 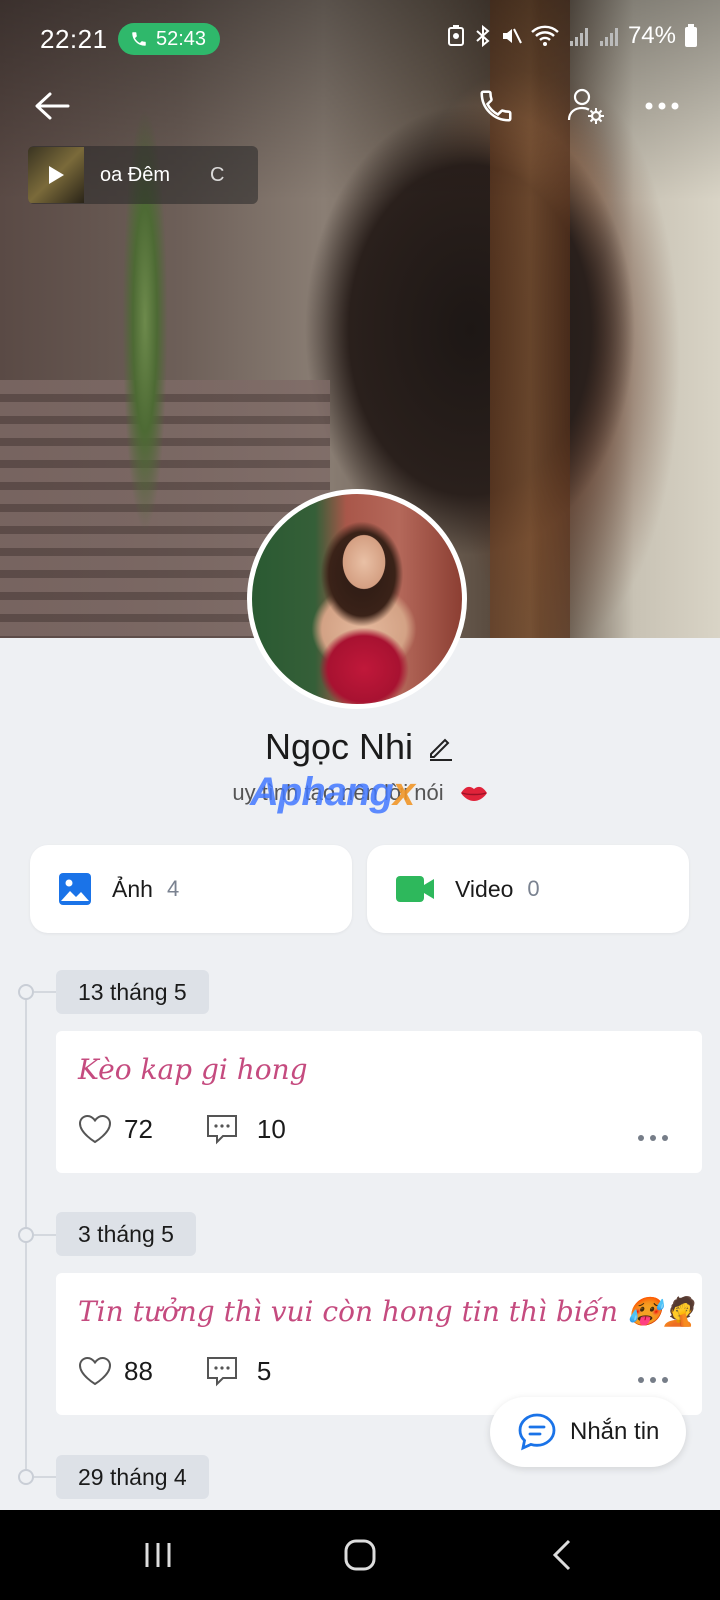 What do you see at coordinates (357, 599) in the screenshot?
I see `avatar` at bounding box center [357, 599].